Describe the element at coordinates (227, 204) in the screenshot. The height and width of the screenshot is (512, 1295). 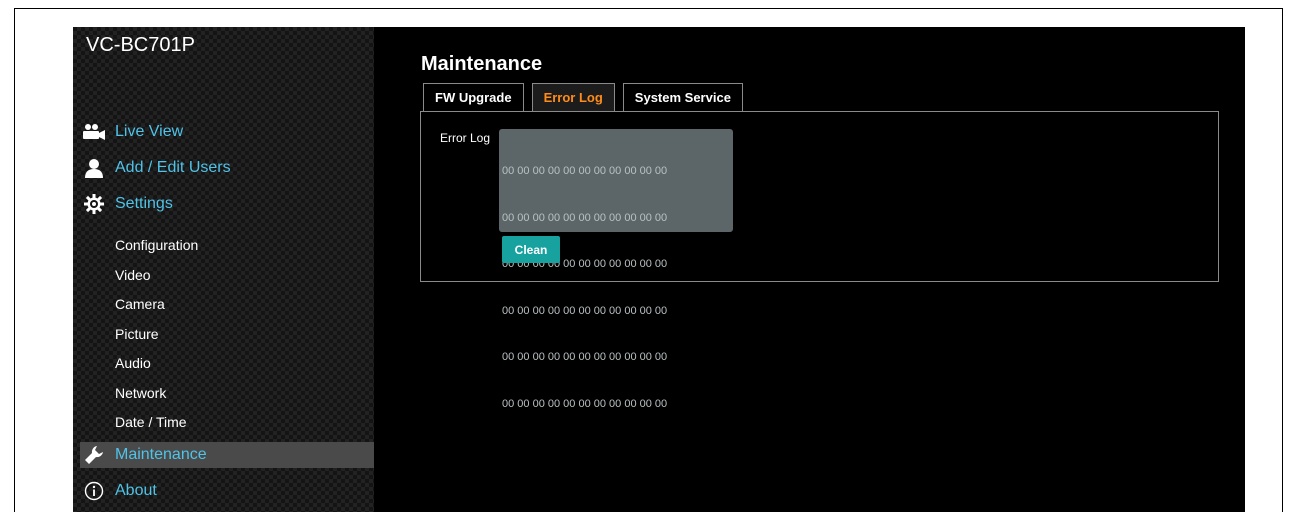
I see `sidebar-item-settings: Settings` at that location.